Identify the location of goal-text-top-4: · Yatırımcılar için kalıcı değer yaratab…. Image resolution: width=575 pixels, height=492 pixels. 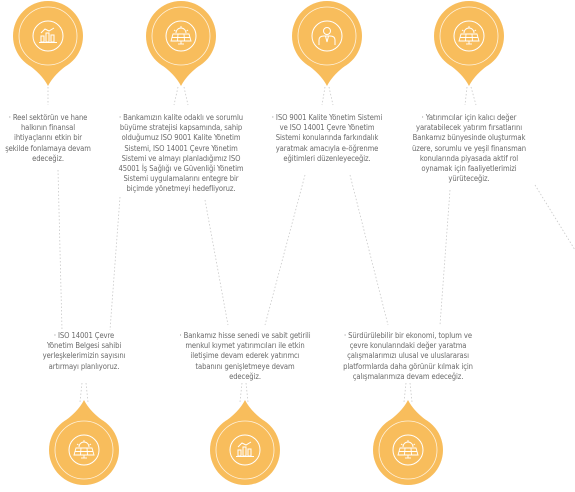
(468, 148).